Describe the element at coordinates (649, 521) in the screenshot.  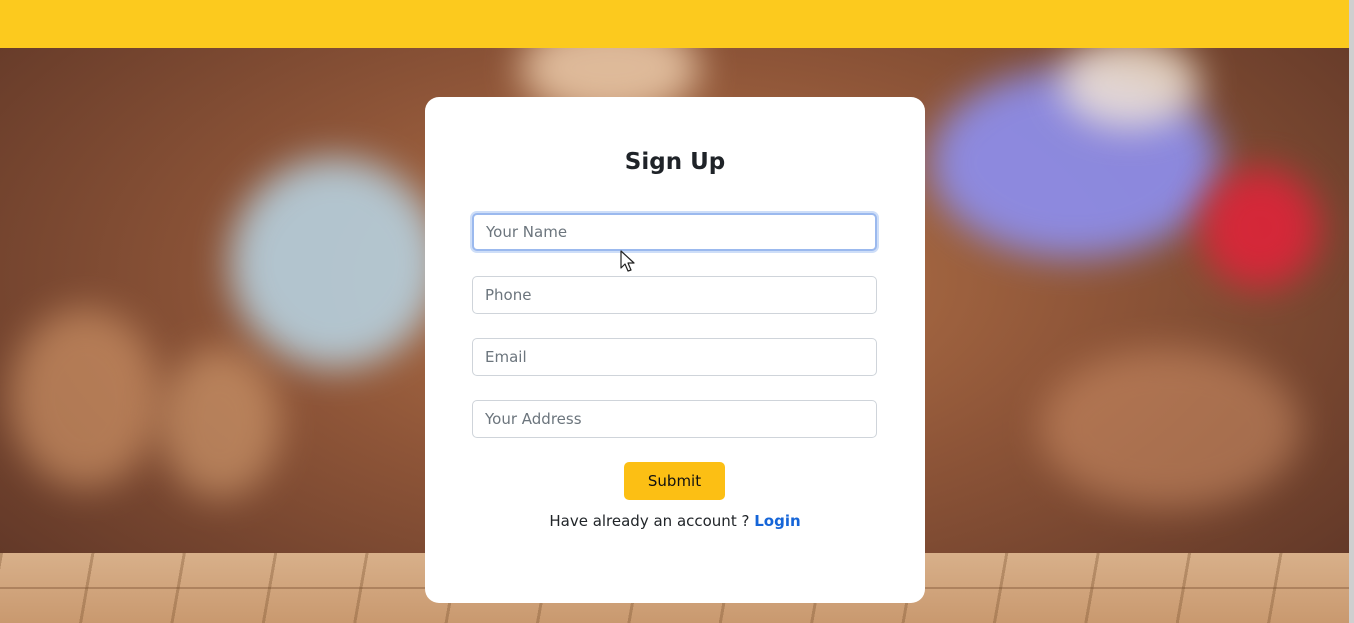
I see `login-prompt-text: Have already an account ?` at that location.